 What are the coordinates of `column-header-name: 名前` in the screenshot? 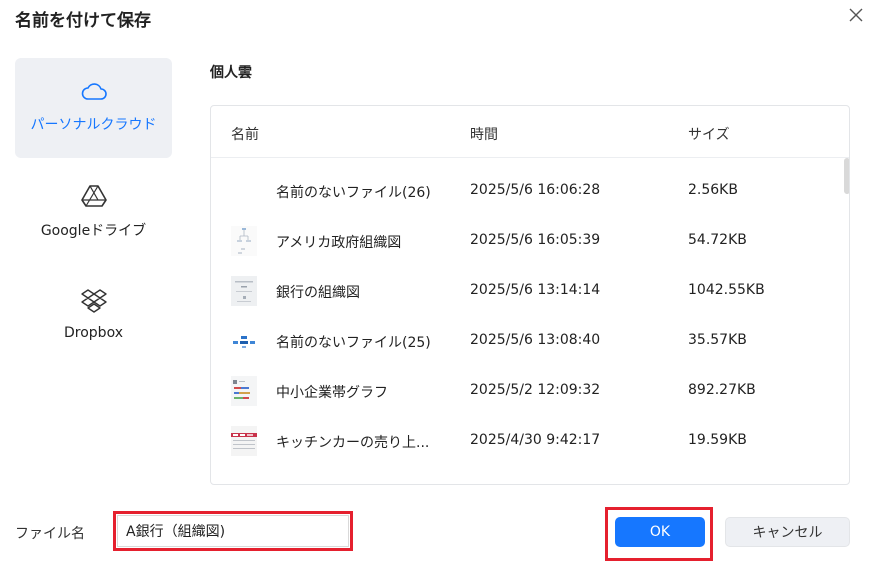 It's located at (245, 134).